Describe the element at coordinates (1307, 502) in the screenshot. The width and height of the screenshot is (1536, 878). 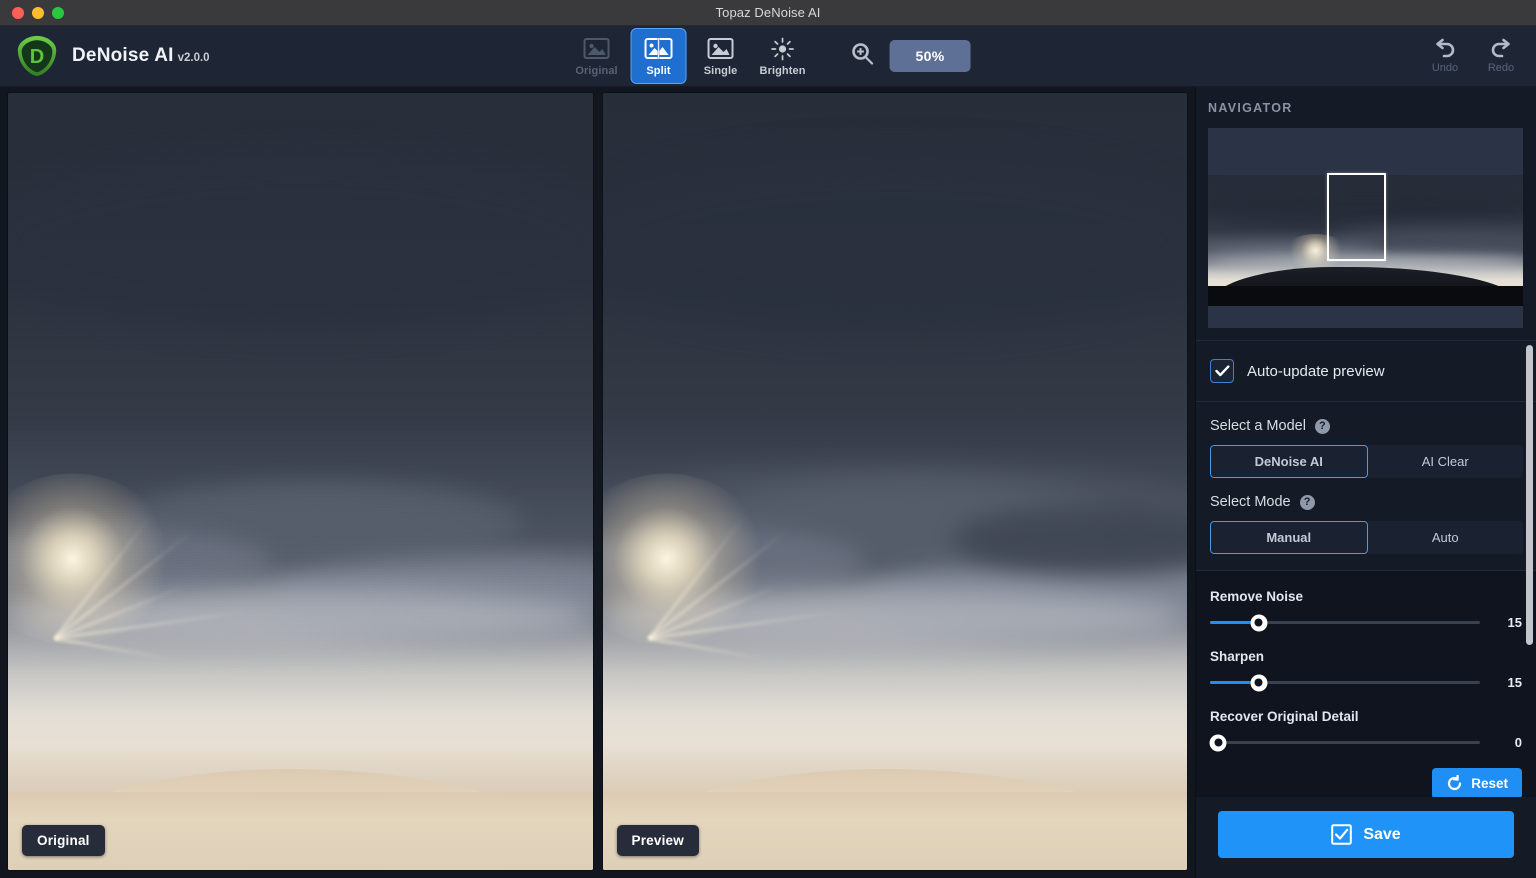
I see `mode-help-icon: ?` at that location.